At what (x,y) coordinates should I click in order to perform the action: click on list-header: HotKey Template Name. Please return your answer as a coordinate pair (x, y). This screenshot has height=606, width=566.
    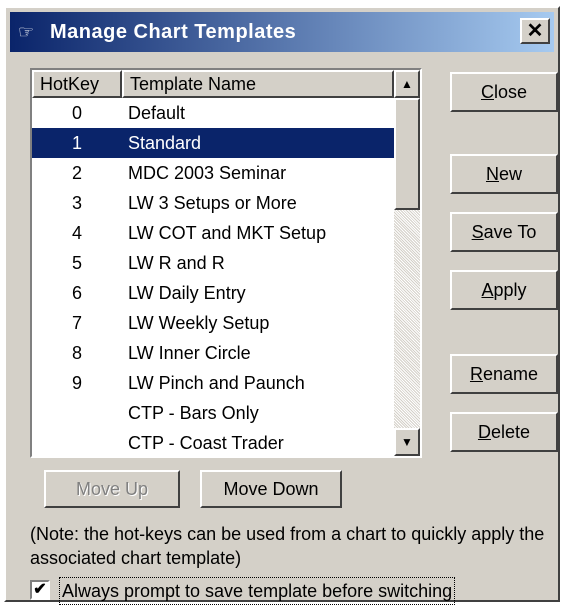
    Looking at the image, I should click on (213, 84).